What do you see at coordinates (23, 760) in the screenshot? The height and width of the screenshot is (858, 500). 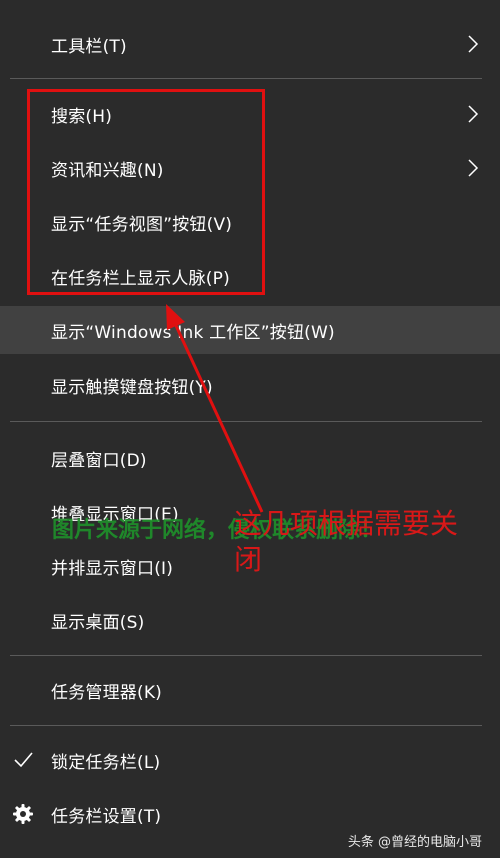 I see `check-icon` at bounding box center [23, 760].